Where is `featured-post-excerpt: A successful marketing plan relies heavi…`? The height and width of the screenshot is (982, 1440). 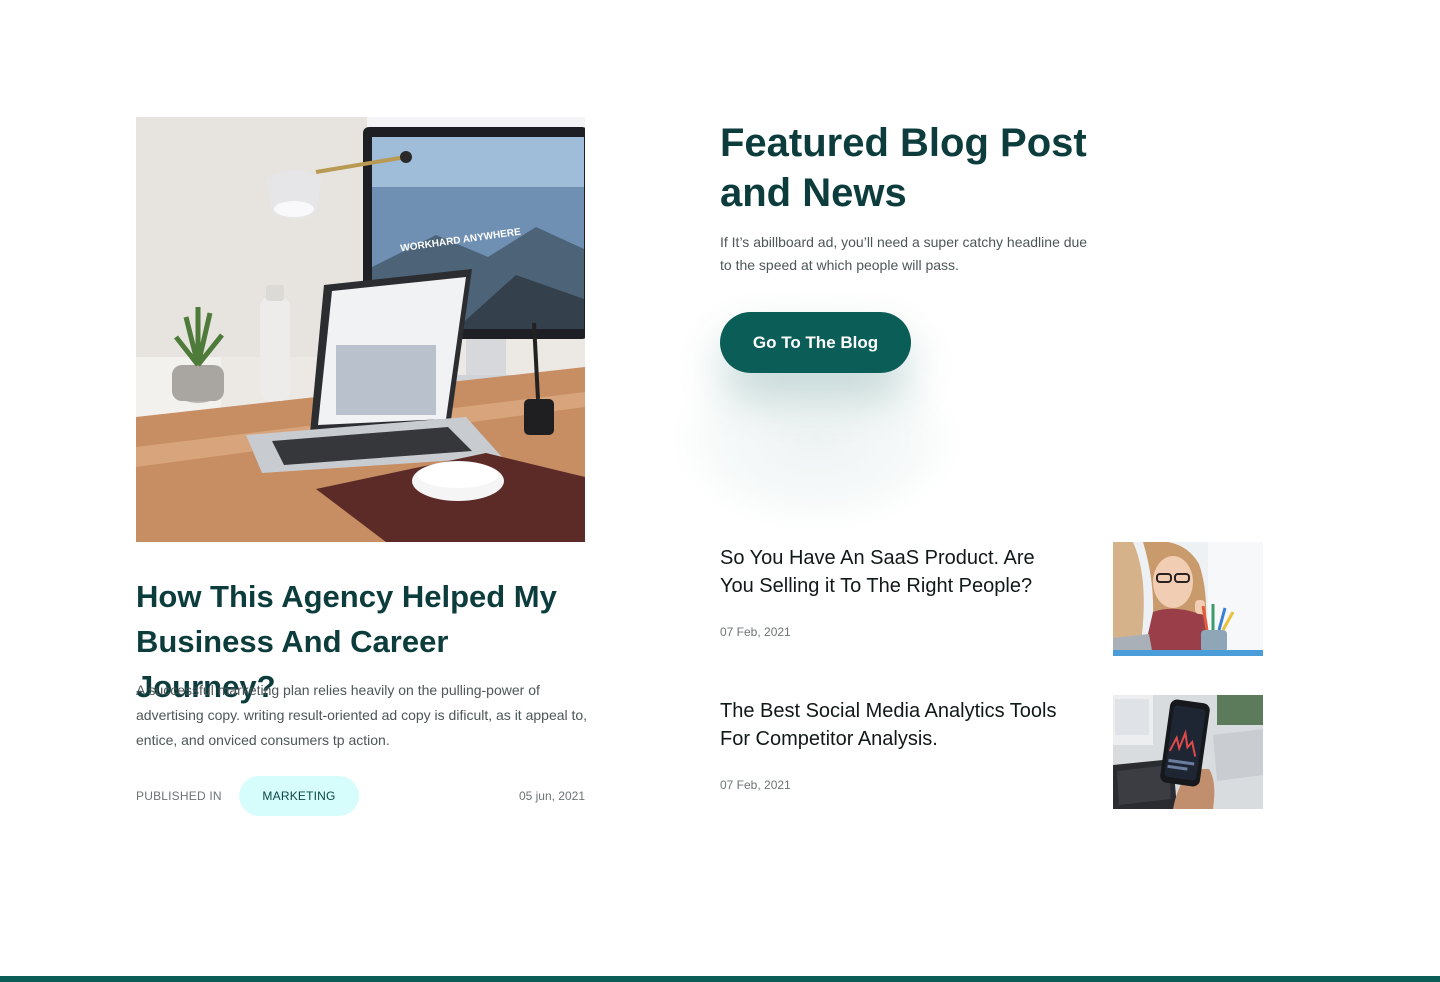
featured-post-excerpt: A successful marketing plan relies heavi… is located at coordinates (362, 715).